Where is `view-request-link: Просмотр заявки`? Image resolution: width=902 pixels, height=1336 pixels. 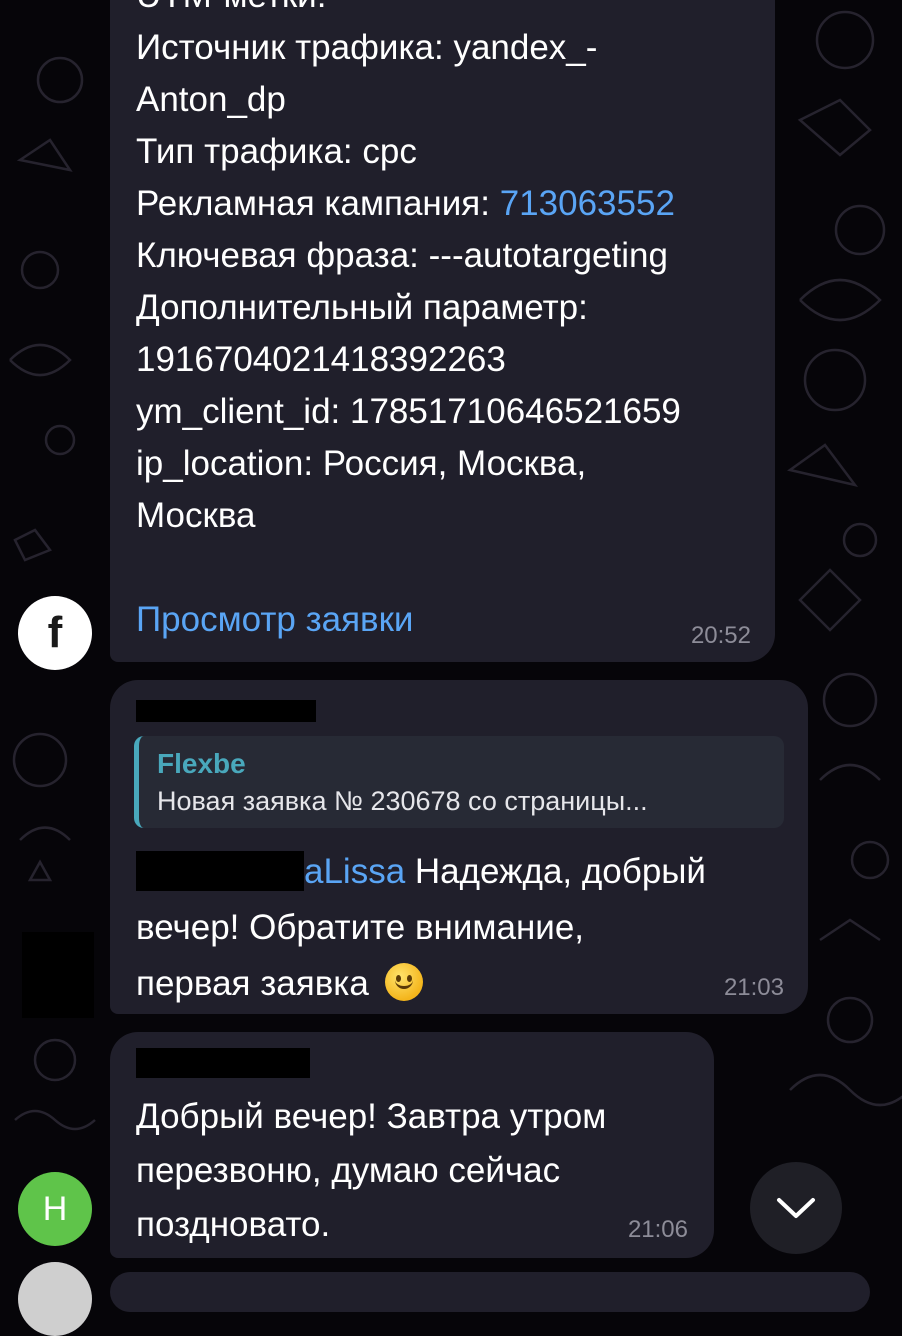 view-request-link: Просмотр заявки is located at coordinates (275, 620).